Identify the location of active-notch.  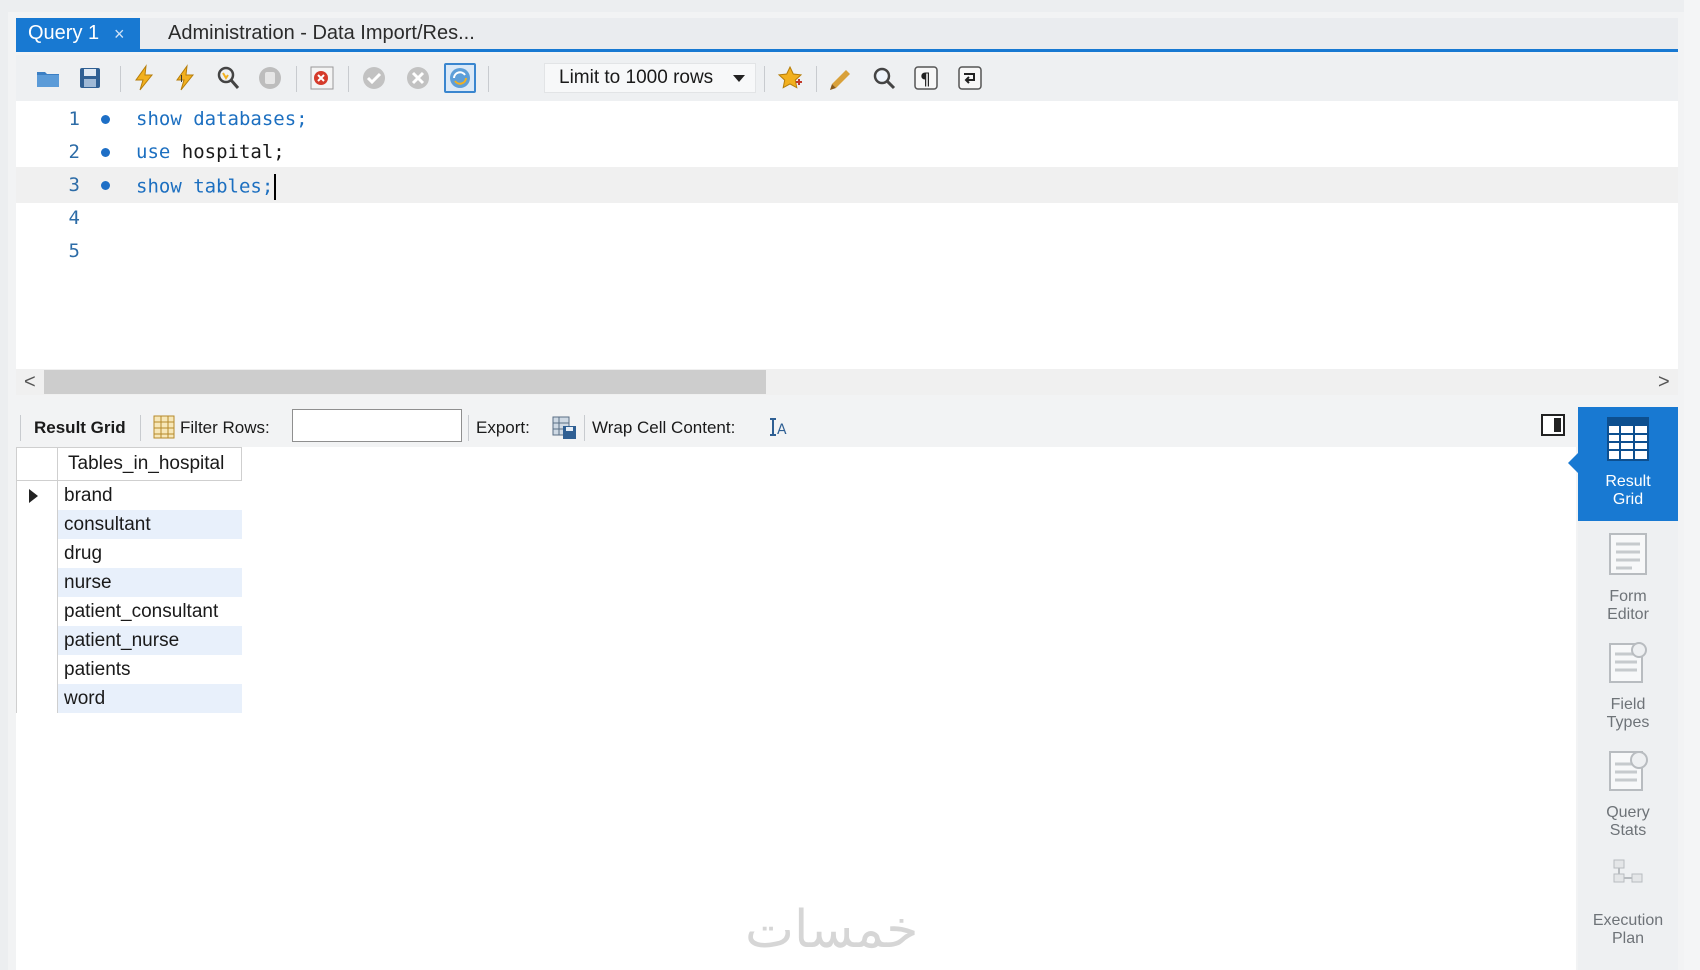
(1573, 463).